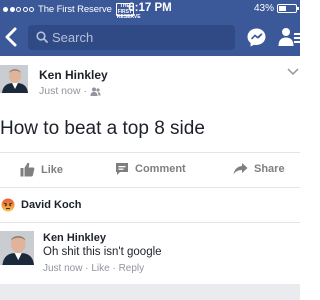 This screenshot has height=300, width=320. Describe the element at coordinates (160, 169) in the screenshot. I see `comment-label: Comment` at that location.